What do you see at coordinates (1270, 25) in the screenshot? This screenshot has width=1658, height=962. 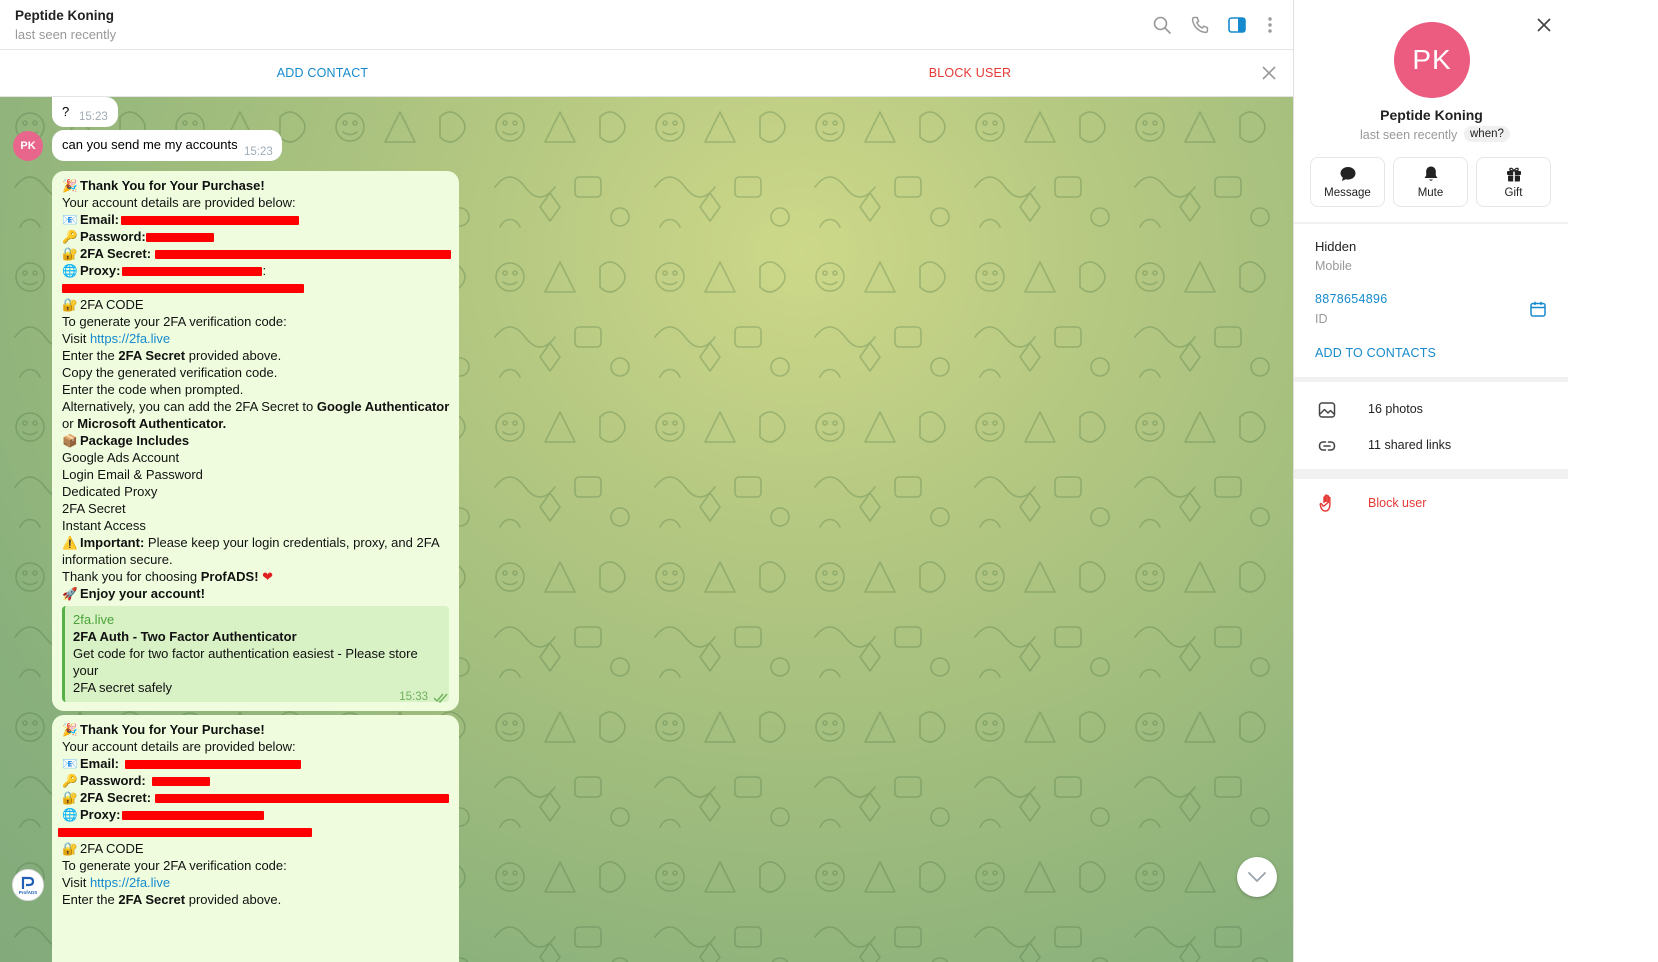 I see `more-options-icon` at bounding box center [1270, 25].